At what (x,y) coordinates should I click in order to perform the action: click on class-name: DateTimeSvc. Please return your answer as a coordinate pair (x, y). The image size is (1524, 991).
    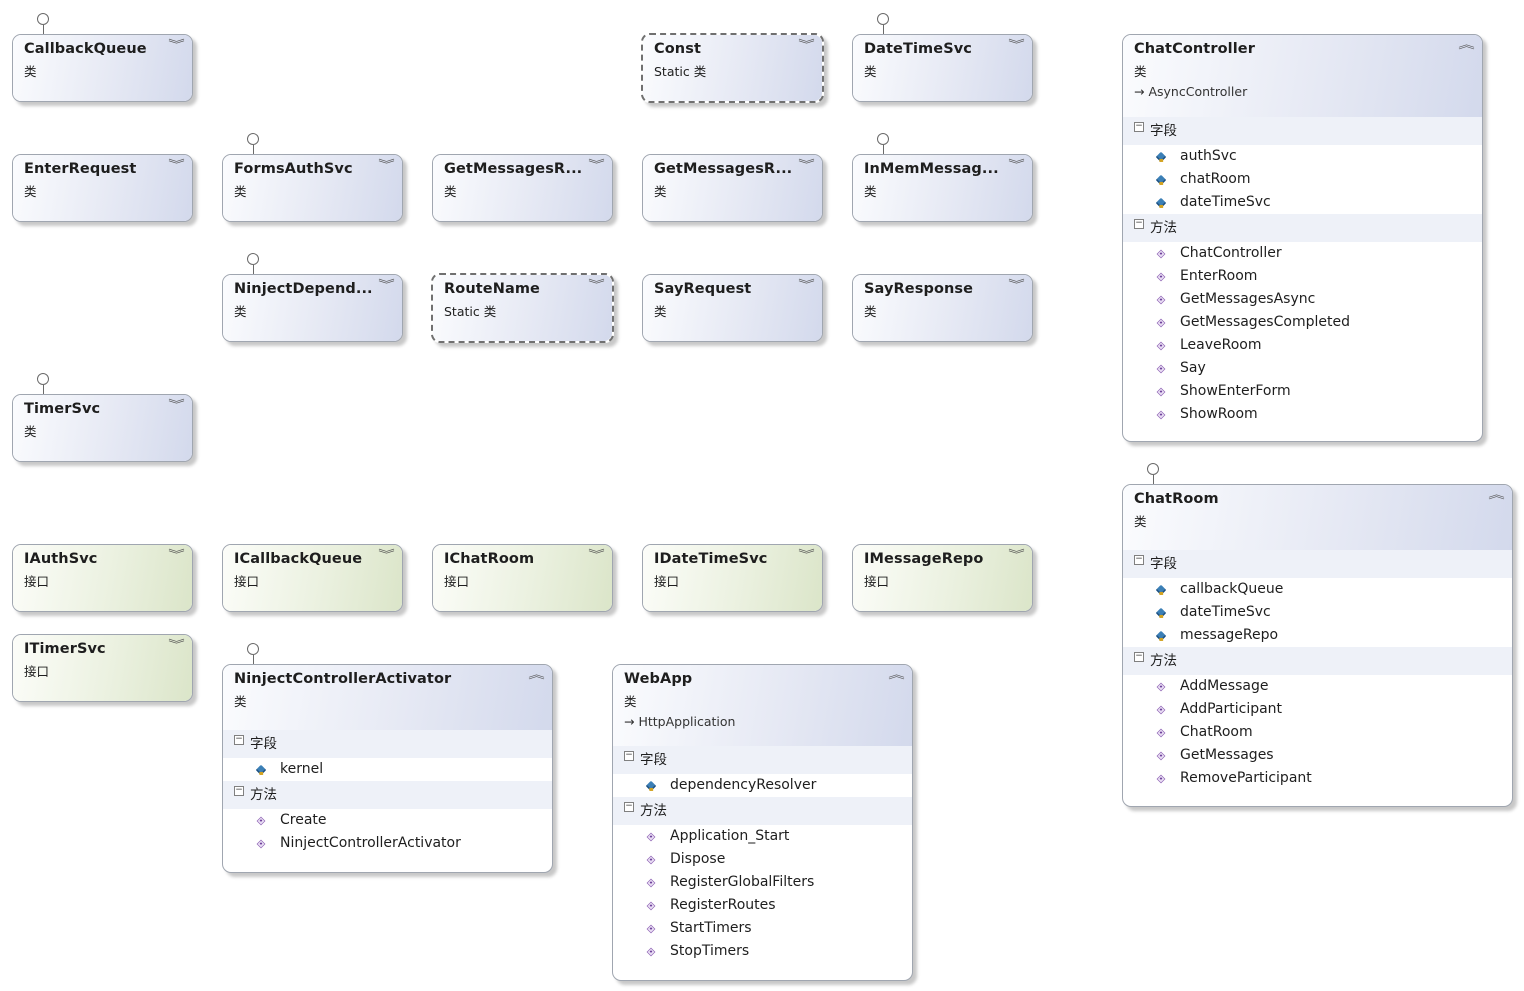
    Looking at the image, I should click on (918, 49).